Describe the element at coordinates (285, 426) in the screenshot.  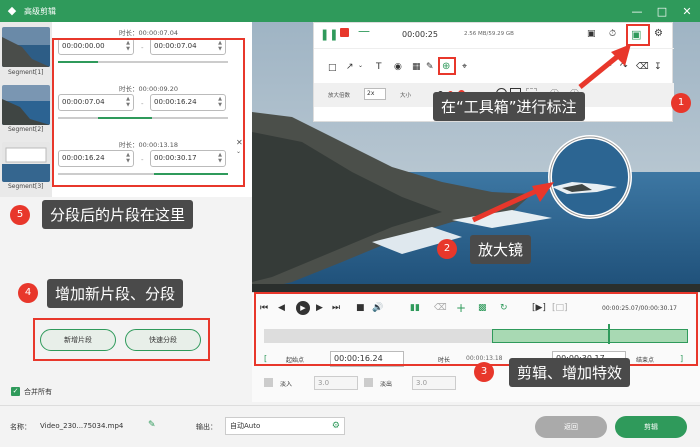
I see `output-folder-select: 自动Auto ⚙` at that location.